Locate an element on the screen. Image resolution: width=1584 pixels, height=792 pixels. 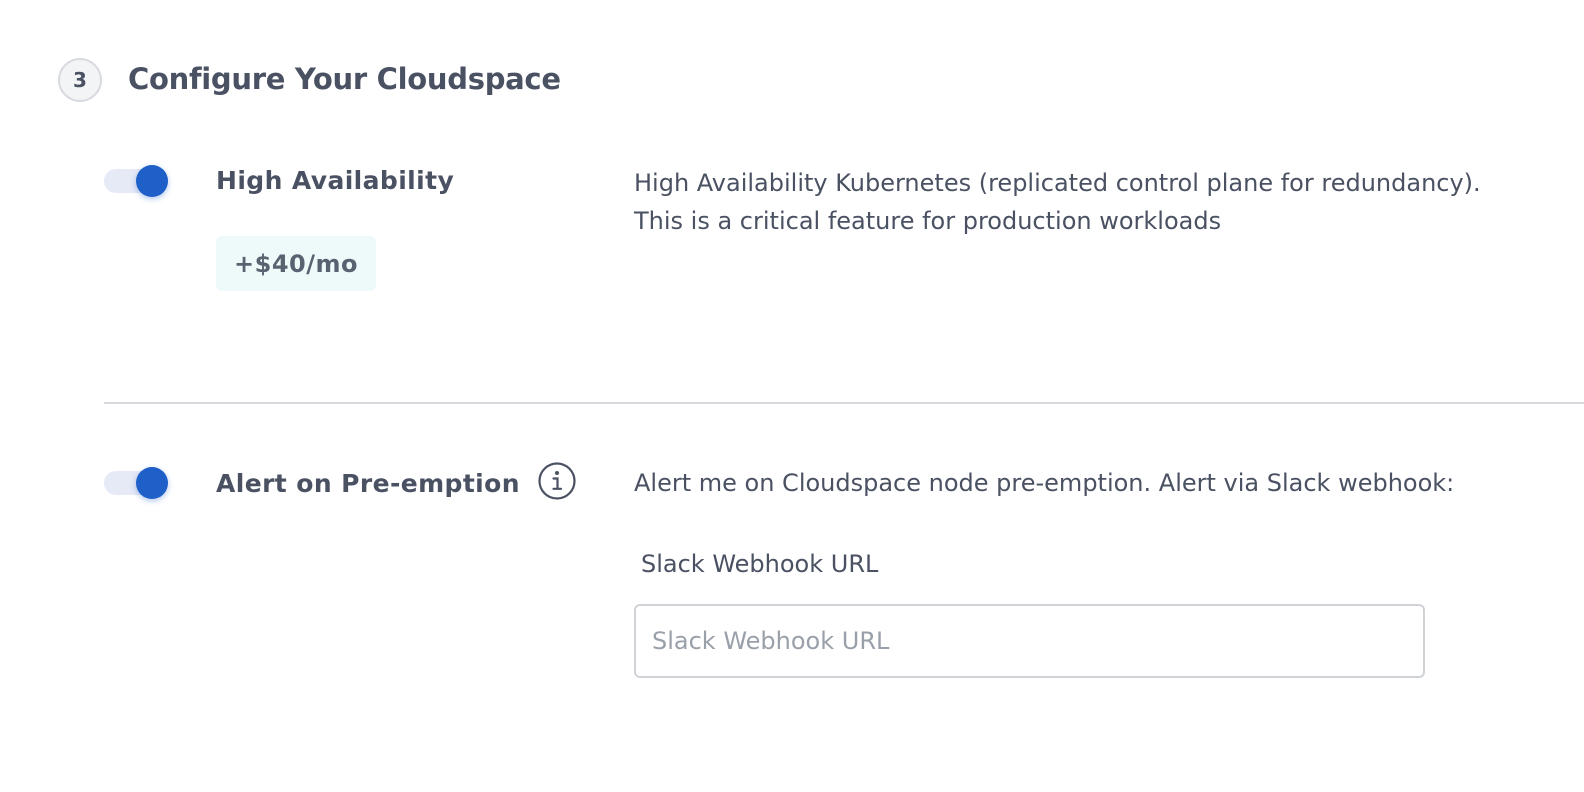
step-number: 3 is located at coordinates (80, 80).